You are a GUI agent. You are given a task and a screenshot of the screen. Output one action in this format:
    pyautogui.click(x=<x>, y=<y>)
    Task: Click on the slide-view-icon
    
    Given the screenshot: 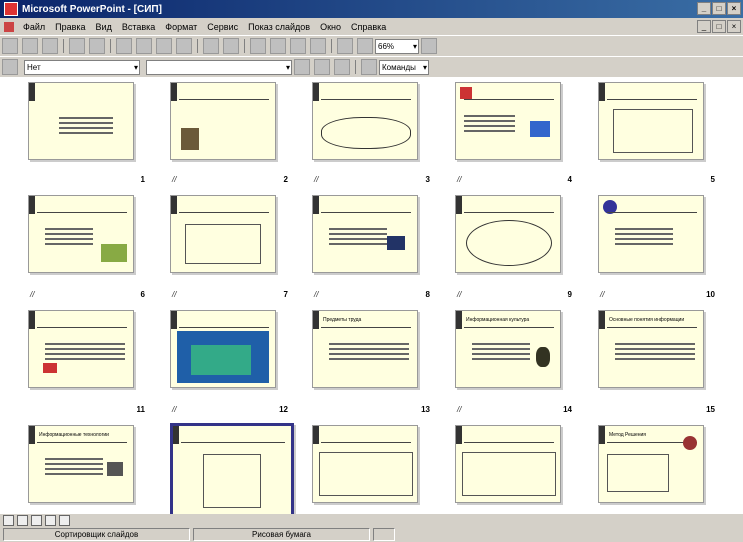 What is the action you would take?
    pyautogui.click(x=36, y=520)
    